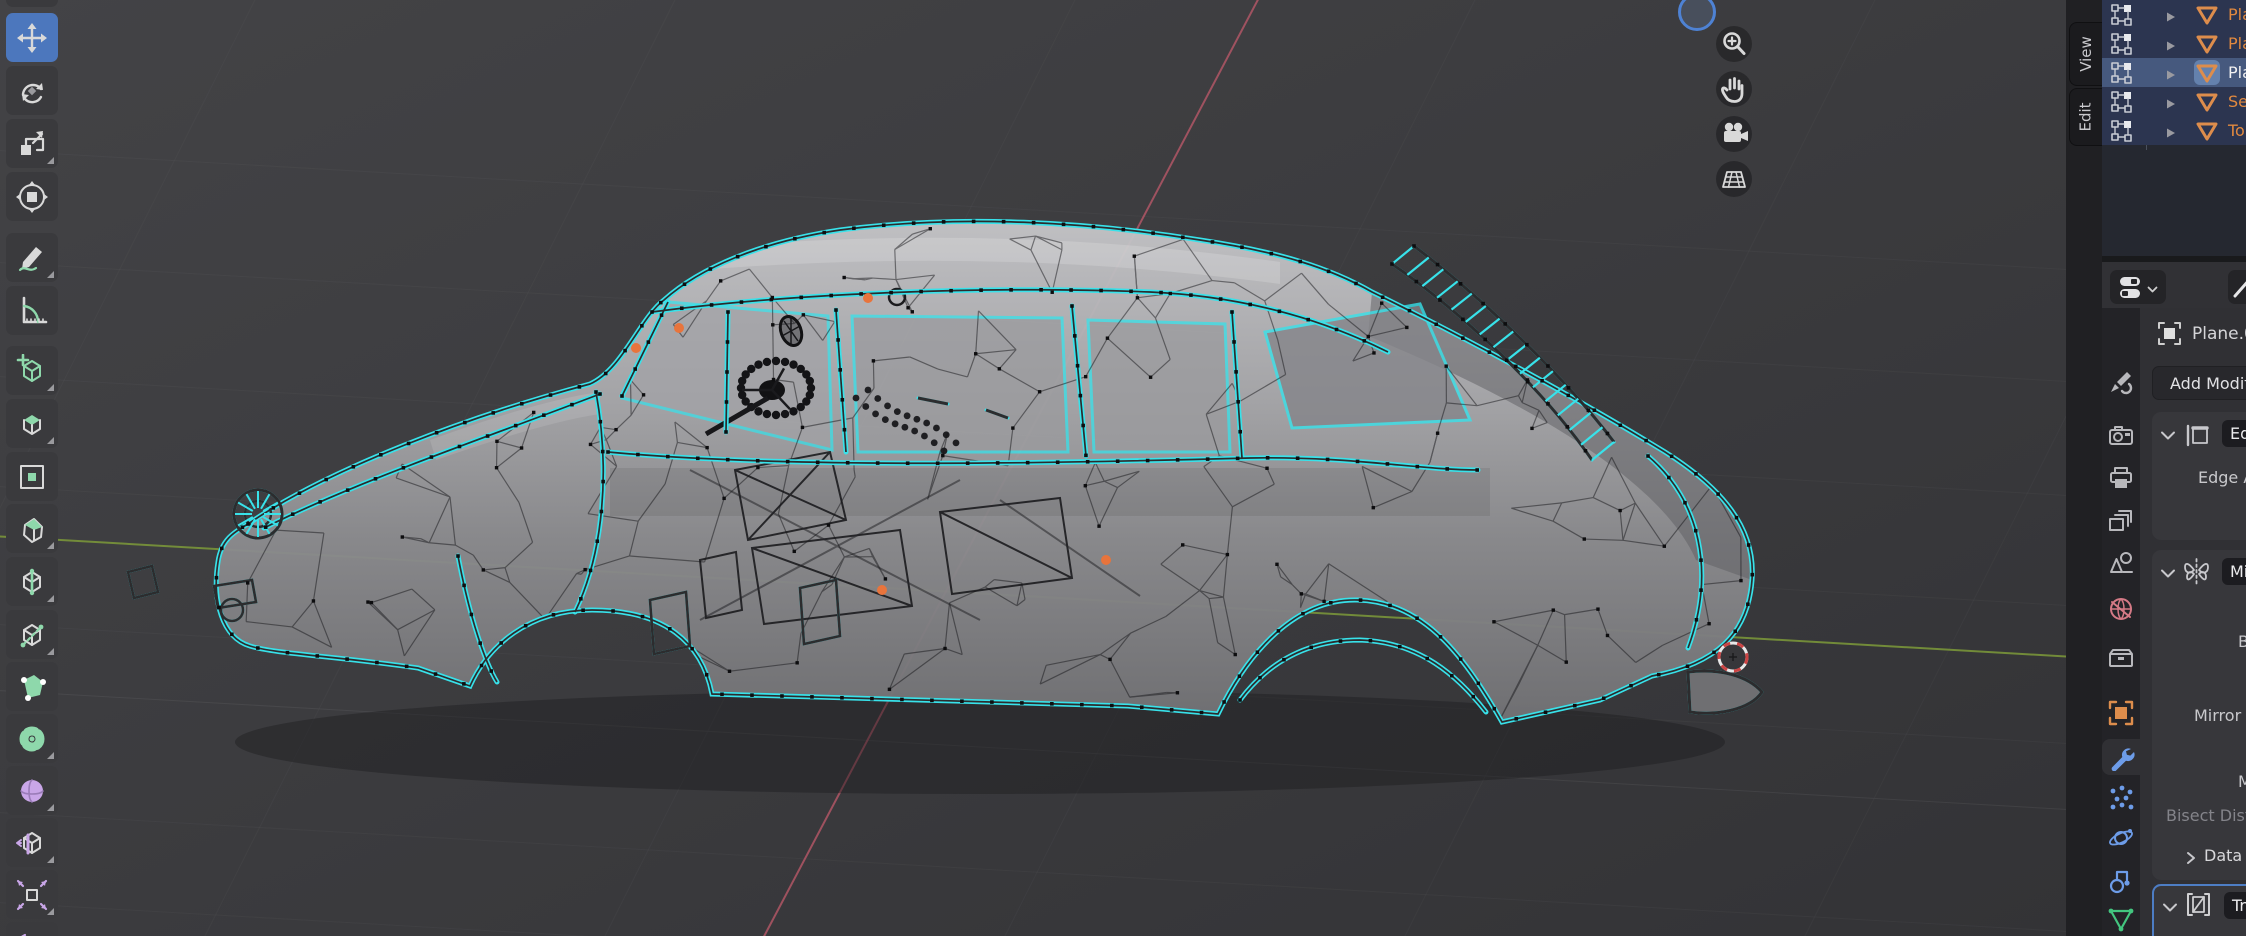  I want to click on properties-tab-constraints, so click(2121, 881).